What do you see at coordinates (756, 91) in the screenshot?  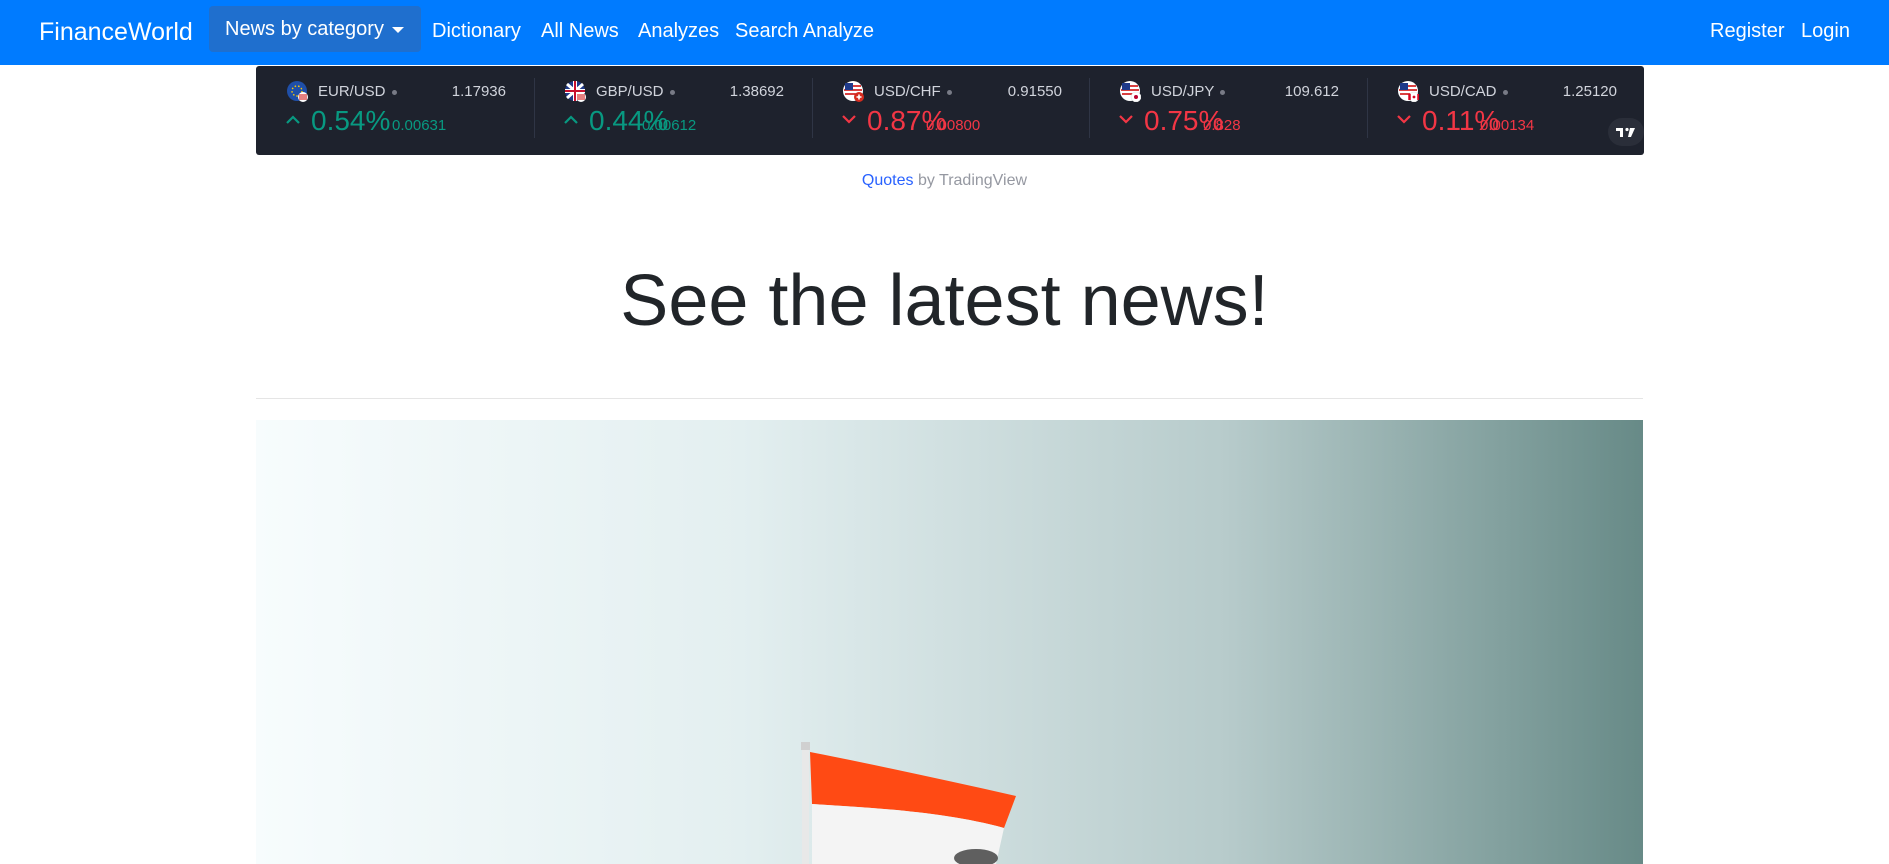 I see `price-value: 1.38692` at bounding box center [756, 91].